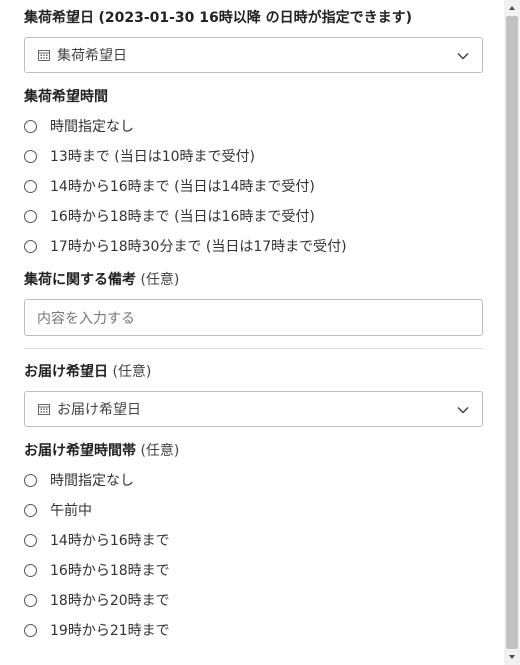 The width and height of the screenshot is (520, 665). I want to click on radio-option: 16時から18時まで, so click(97, 570).